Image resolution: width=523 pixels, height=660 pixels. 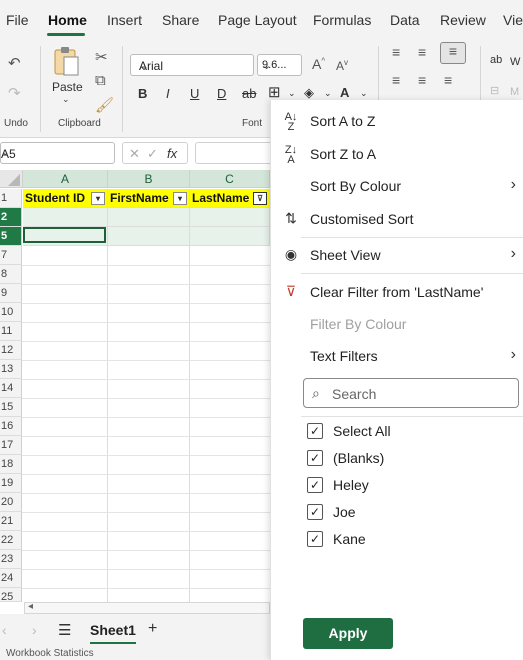 I want to click on row-header: 25, so click(x=11, y=595).